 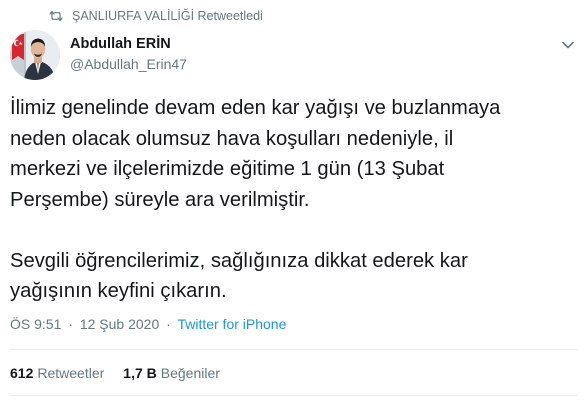 What do you see at coordinates (190, 373) in the screenshot?
I see `like-label: Beğeniler` at bounding box center [190, 373].